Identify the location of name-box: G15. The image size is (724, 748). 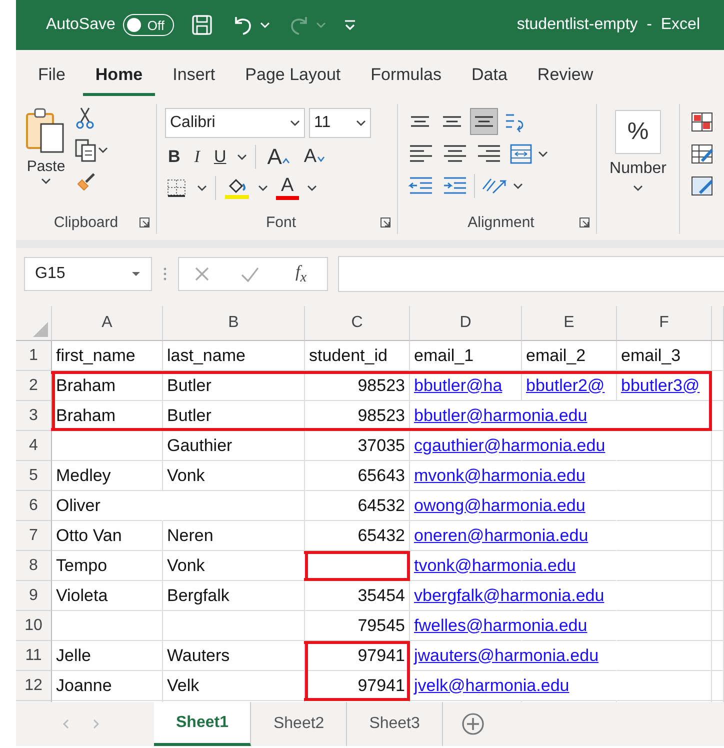
(88, 274).